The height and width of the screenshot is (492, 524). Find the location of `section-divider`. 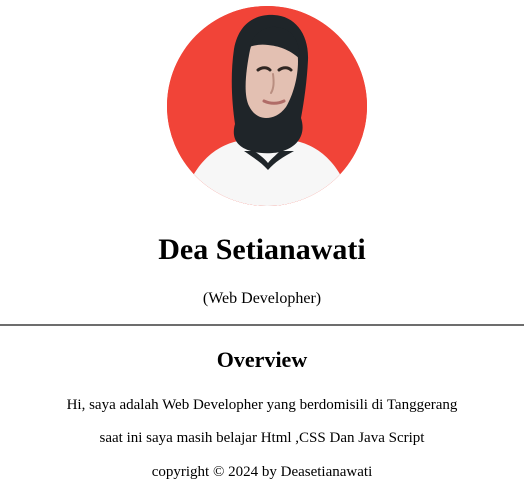

section-divider is located at coordinates (262, 325).